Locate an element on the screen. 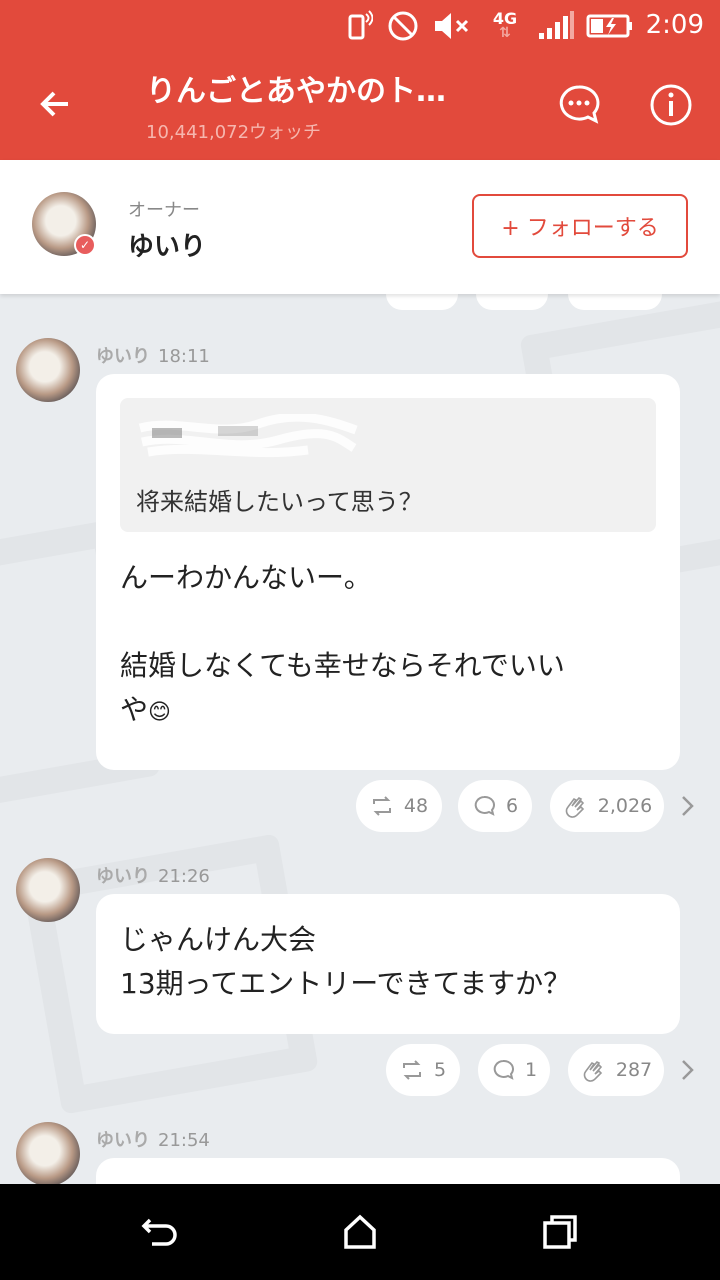 Image resolution: width=720 pixels, height=1280 pixels. chat-bubble-icon is located at coordinates (579, 104).